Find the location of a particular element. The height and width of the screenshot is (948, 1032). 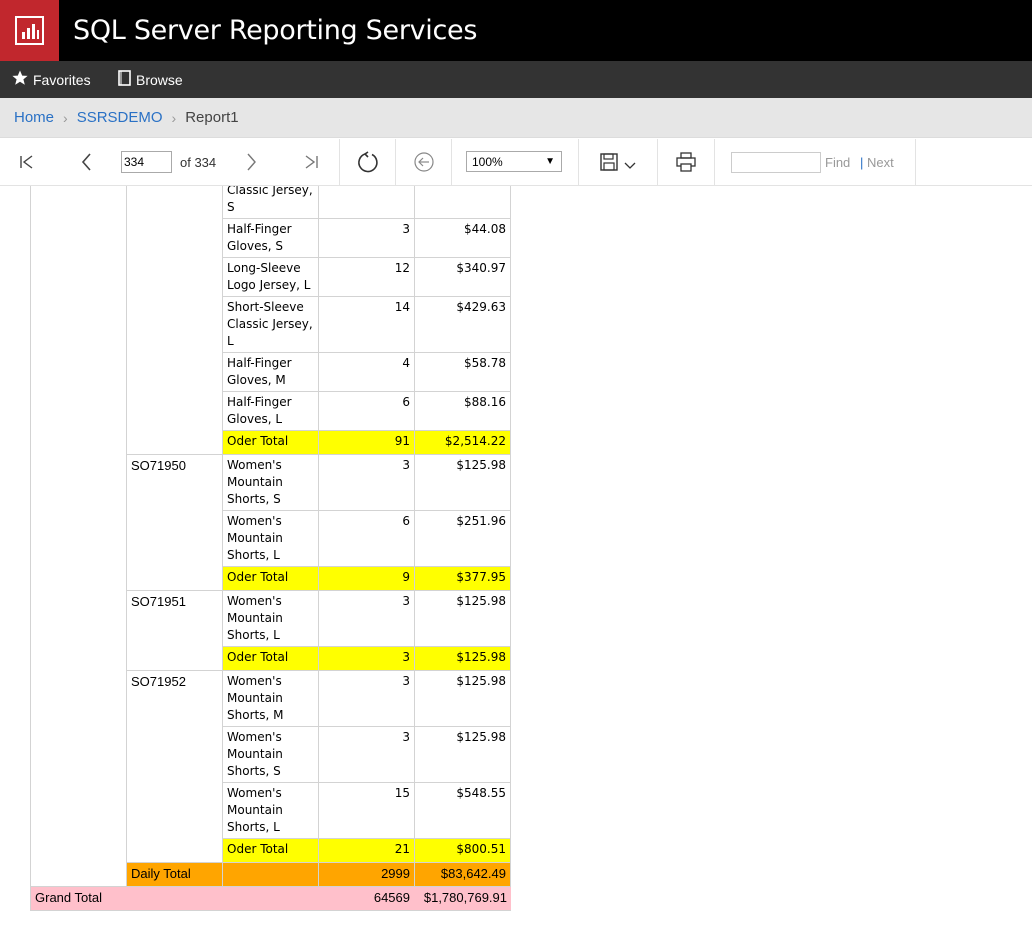

qty-cell: 4 is located at coordinates (366, 372).